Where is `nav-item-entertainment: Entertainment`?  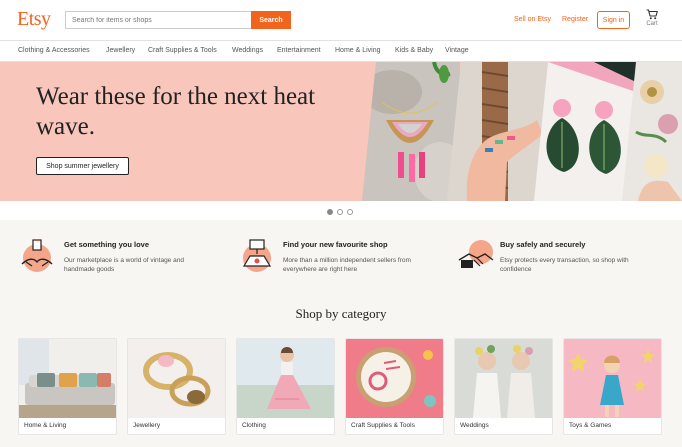 nav-item-entertainment: Entertainment is located at coordinates (299, 50).